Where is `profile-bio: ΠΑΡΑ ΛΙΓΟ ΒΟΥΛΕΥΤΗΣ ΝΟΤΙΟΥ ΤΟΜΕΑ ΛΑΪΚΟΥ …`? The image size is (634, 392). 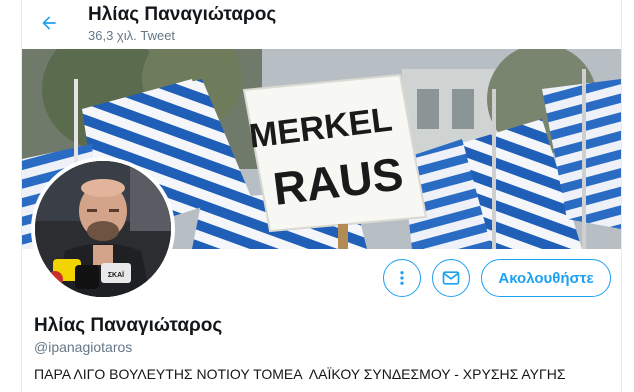
profile-bio: ΠΑΡΑ ΛΙΓΟ ΒΟΥΛΕΥΤΗΣ ΝΟΤΙΟΥ ΤΟΜΕΑ ΛΑΪΚΟΥ … is located at coordinates (300, 374).